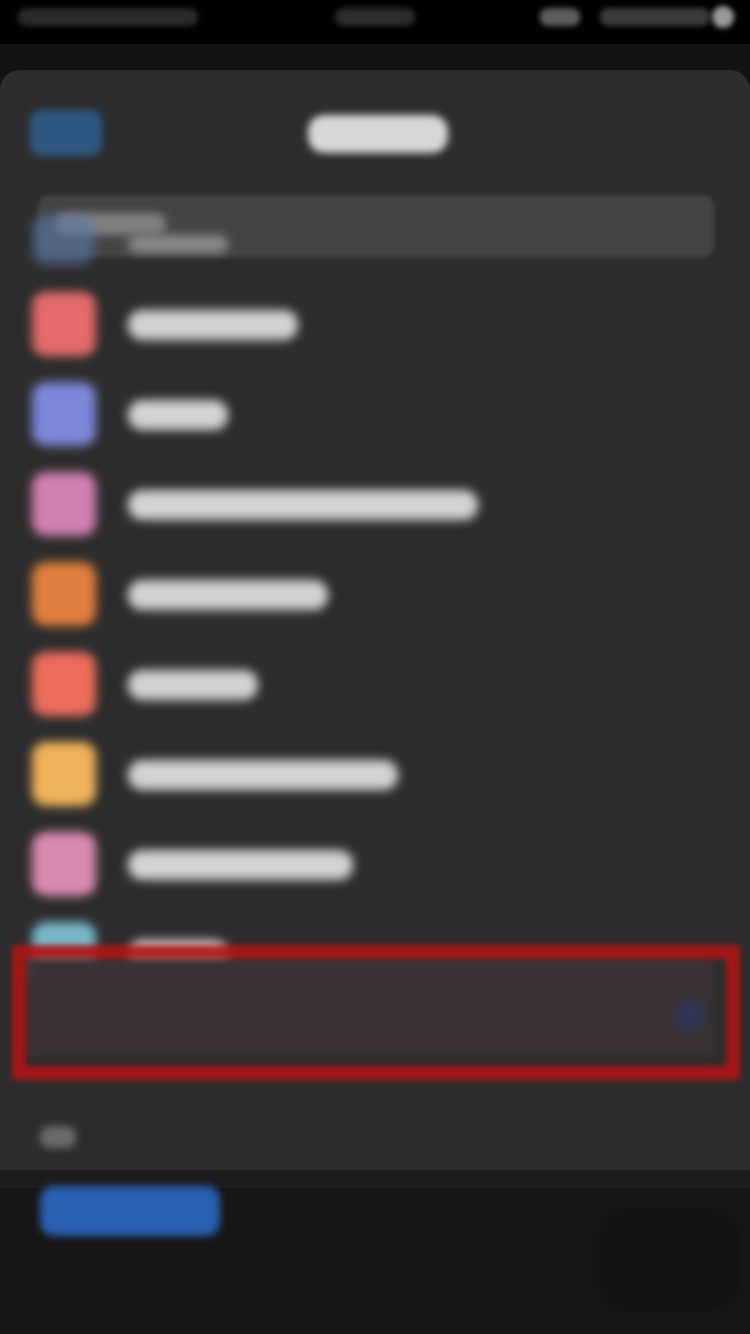 This screenshot has height=1334, width=750. What do you see at coordinates (723, 17) in the screenshot?
I see `battery-icon` at bounding box center [723, 17].